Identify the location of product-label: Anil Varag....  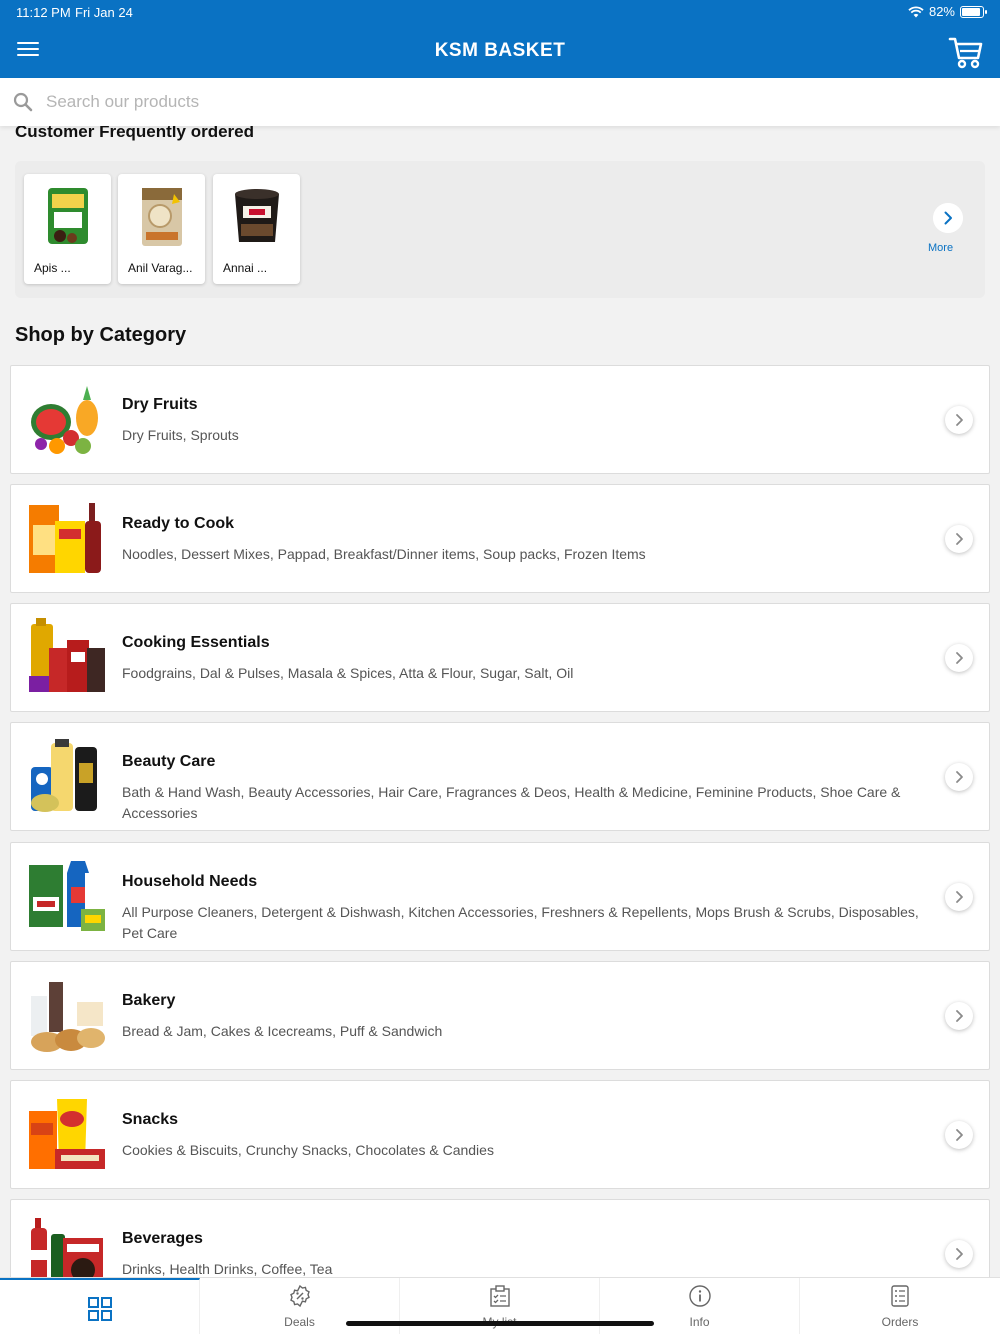
(160, 268).